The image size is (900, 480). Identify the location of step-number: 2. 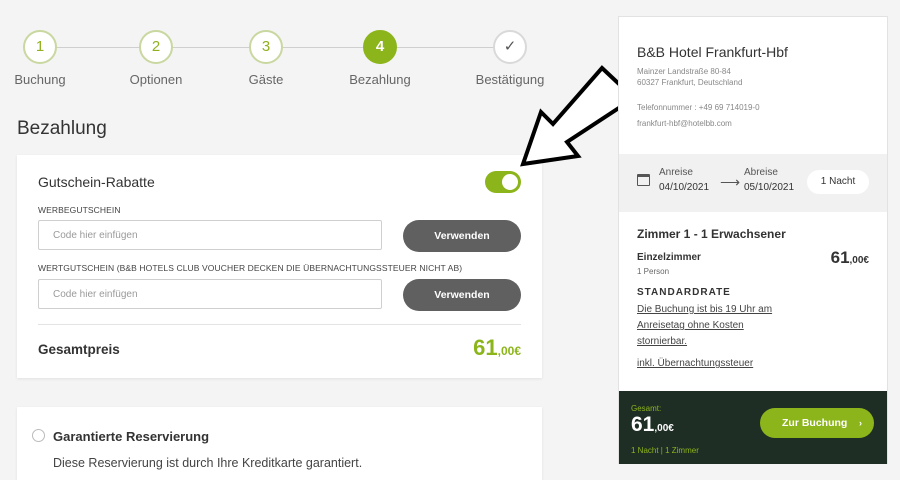
(156, 47).